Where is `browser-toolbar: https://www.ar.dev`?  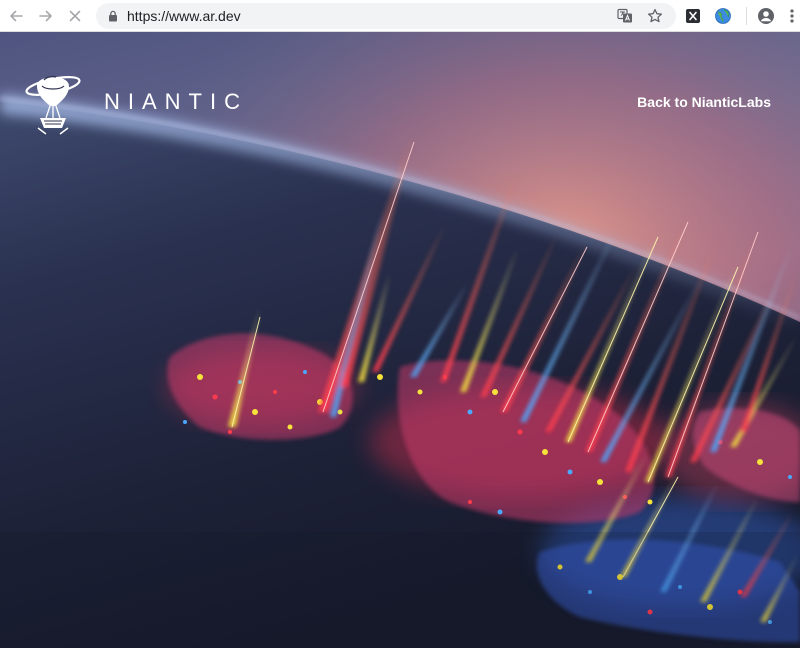 browser-toolbar: https://www.ar.dev is located at coordinates (400, 16).